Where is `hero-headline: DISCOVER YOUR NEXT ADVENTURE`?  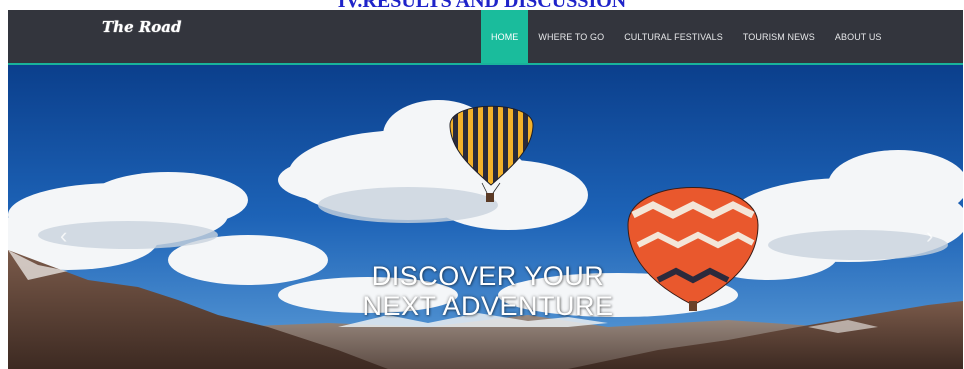 hero-headline: DISCOVER YOUR NEXT ADVENTURE is located at coordinates (488, 291).